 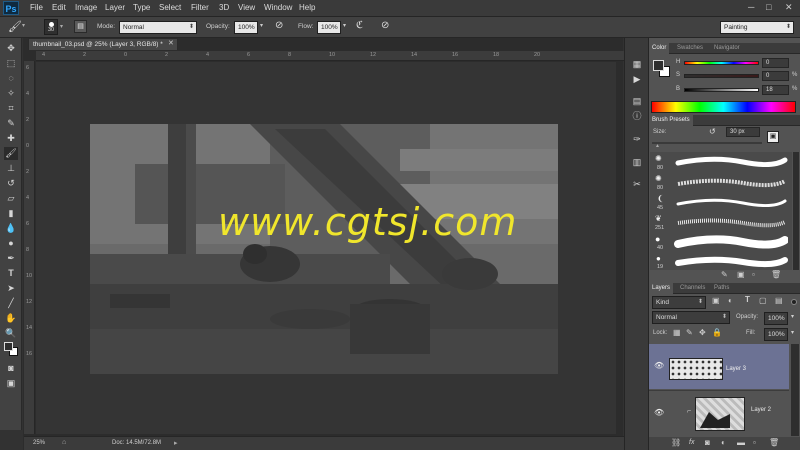 What do you see at coordinates (691, 442) in the screenshot?
I see `fx-icon: fx` at bounding box center [691, 442].